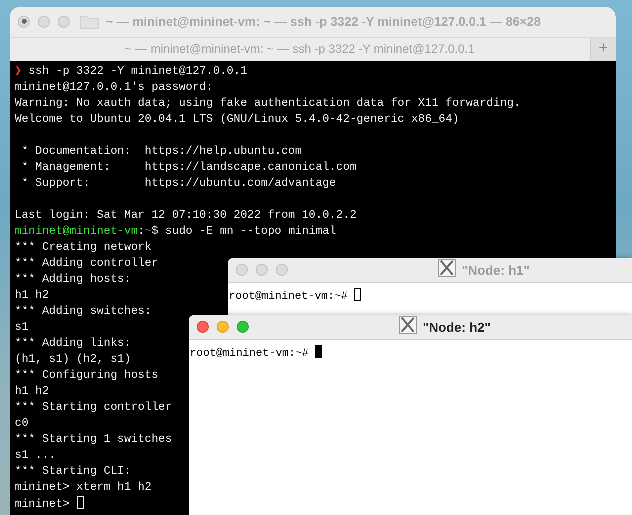 The image size is (632, 515). What do you see at coordinates (73, 472) in the screenshot?
I see `terminal-line: *** Starting CLI:` at bounding box center [73, 472].